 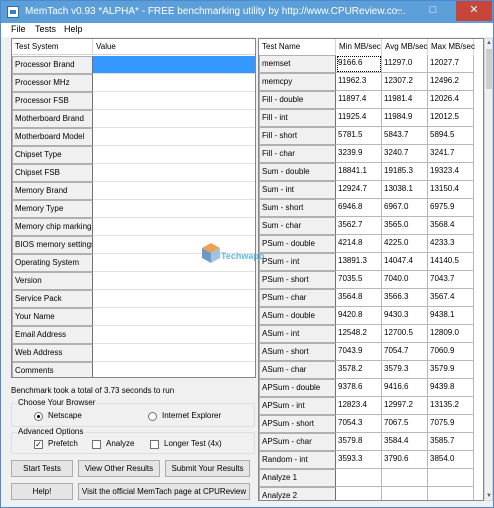 What do you see at coordinates (405, 388) in the screenshot?
I see `result-avg-value: 9416.6` at bounding box center [405, 388].